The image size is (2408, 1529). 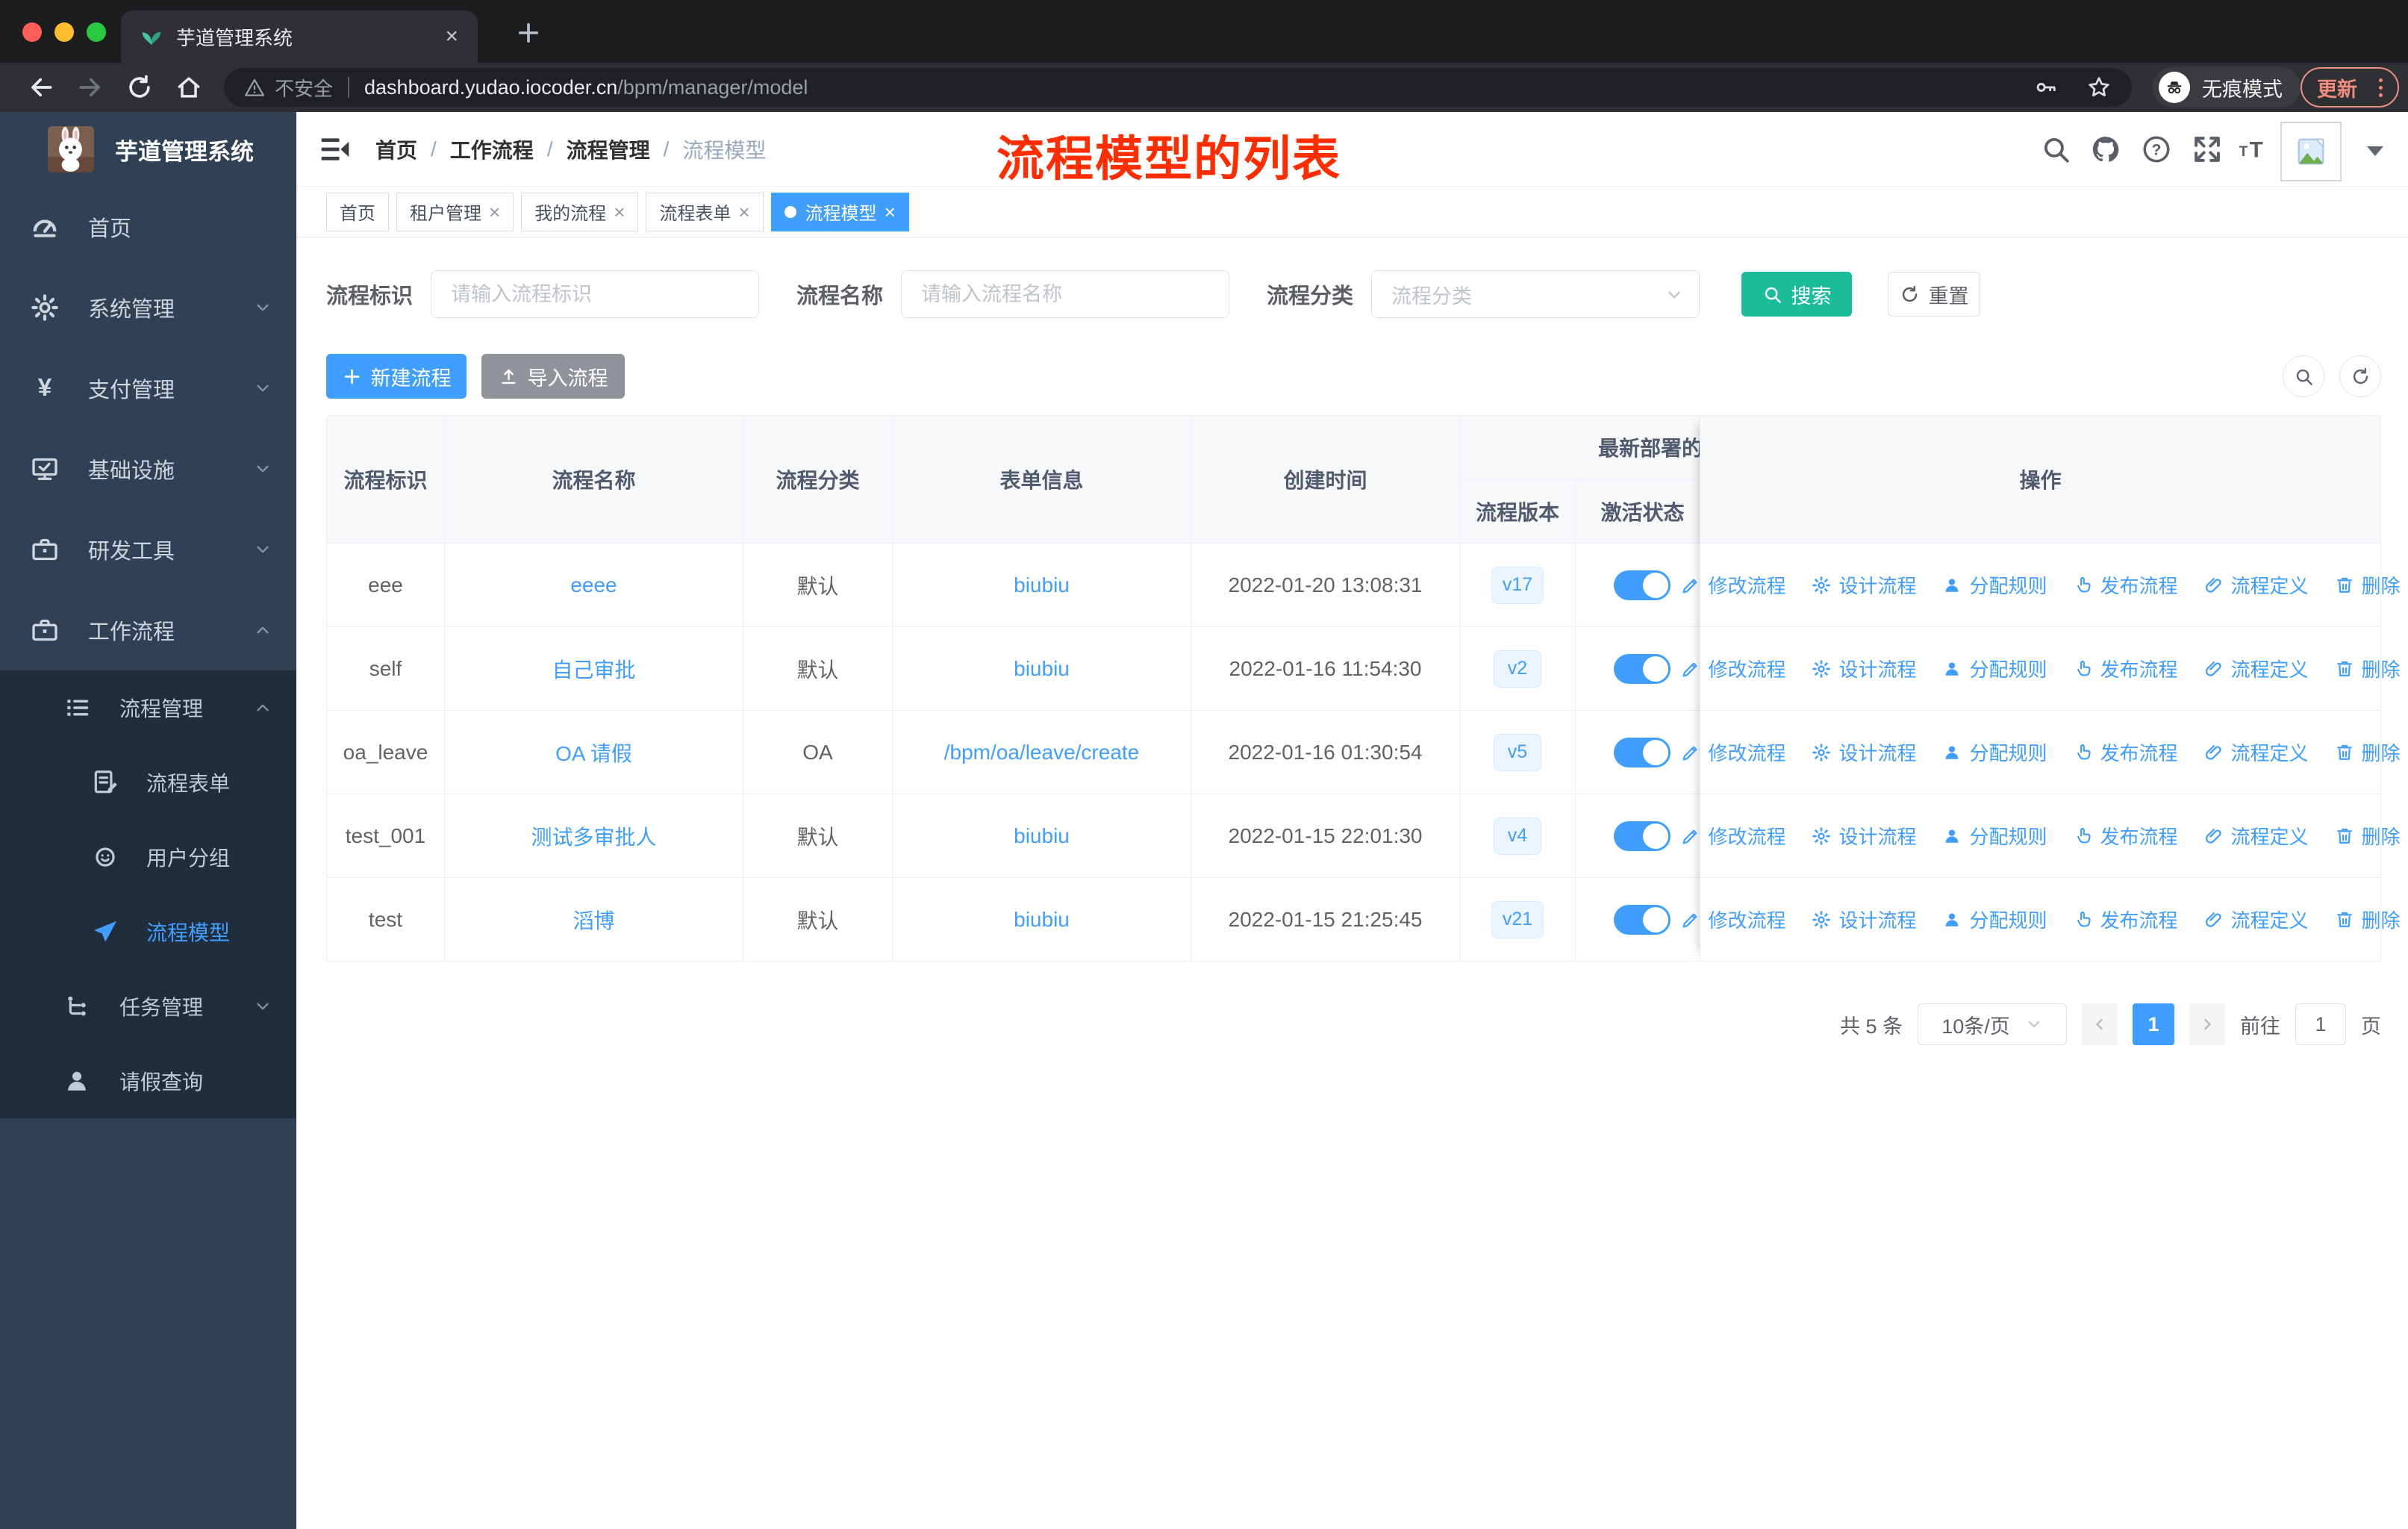 What do you see at coordinates (148, 630) in the screenshot?
I see `sidebar-item-workflow: 工作流程` at bounding box center [148, 630].